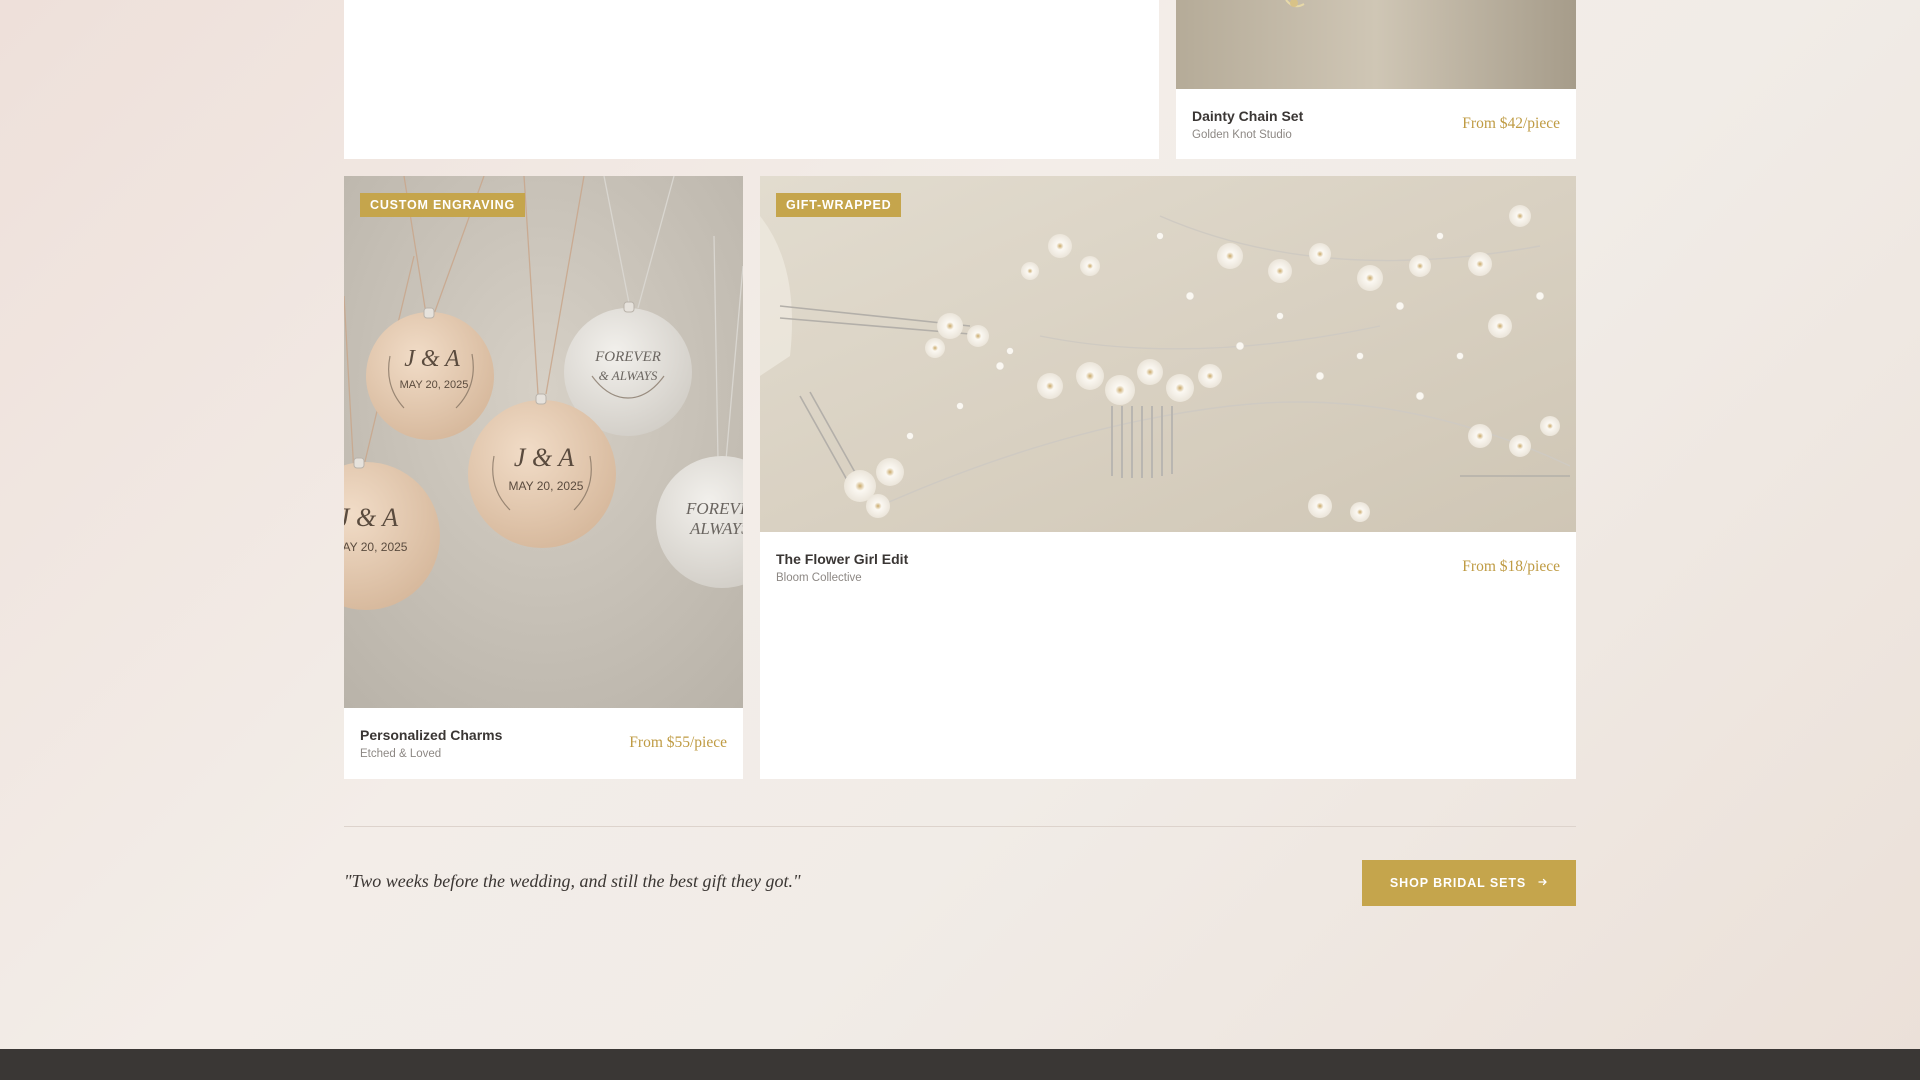  Describe the element at coordinates (819, 578) in the screenshot. I see `product-maker: Bloom Collective` at that location.